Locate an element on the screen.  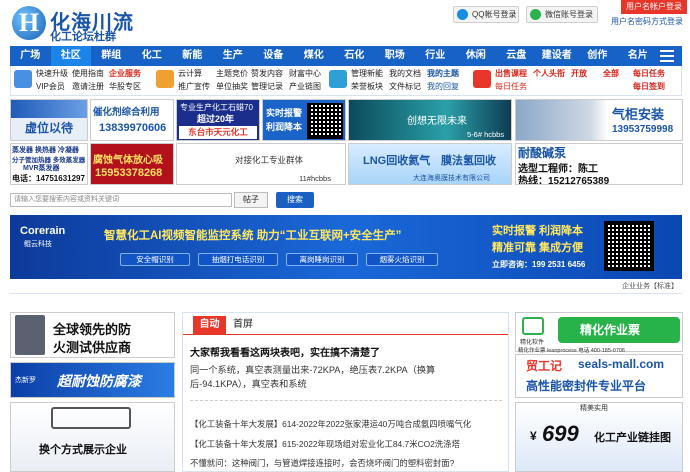
ad-chain-title: 化工产业链挂图 is located at coordinates (632, 438).